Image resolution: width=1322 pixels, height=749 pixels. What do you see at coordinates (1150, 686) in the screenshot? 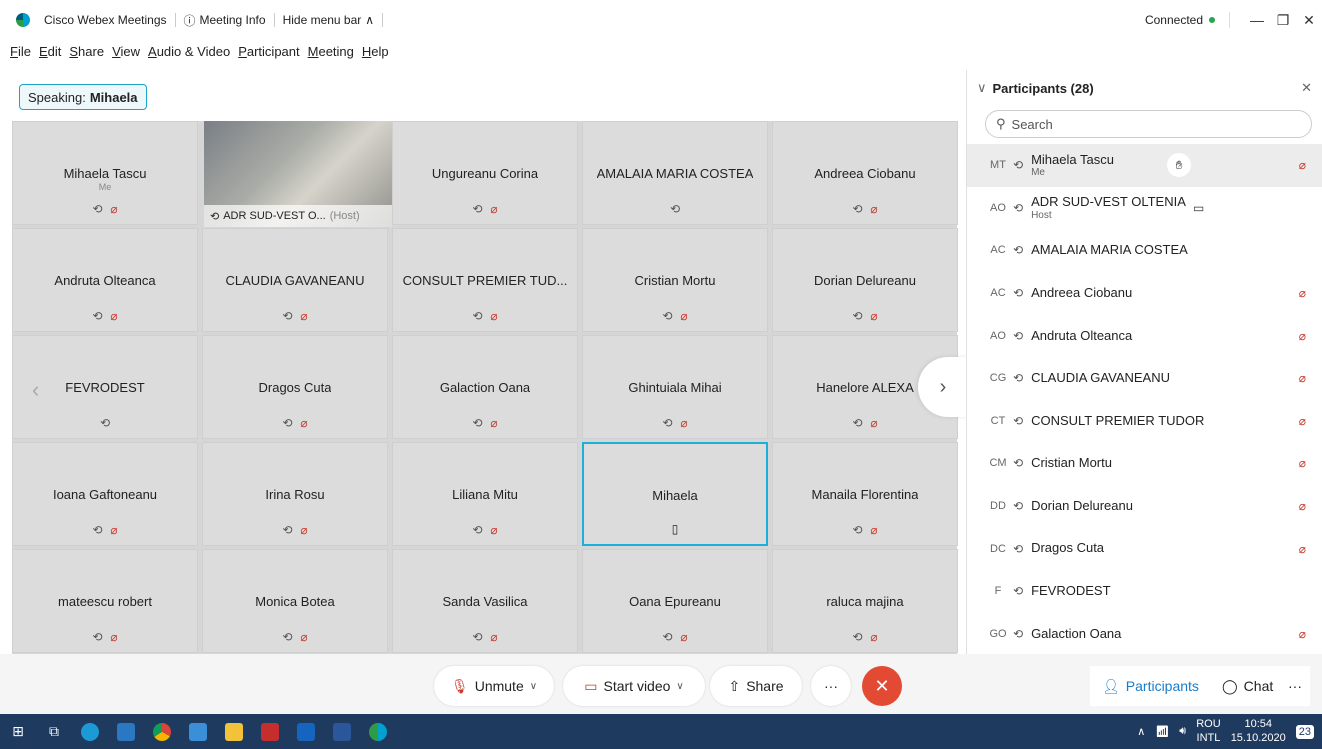
I see `participants-button: 👤︎ Participants` at bounding box center [1150, 686].